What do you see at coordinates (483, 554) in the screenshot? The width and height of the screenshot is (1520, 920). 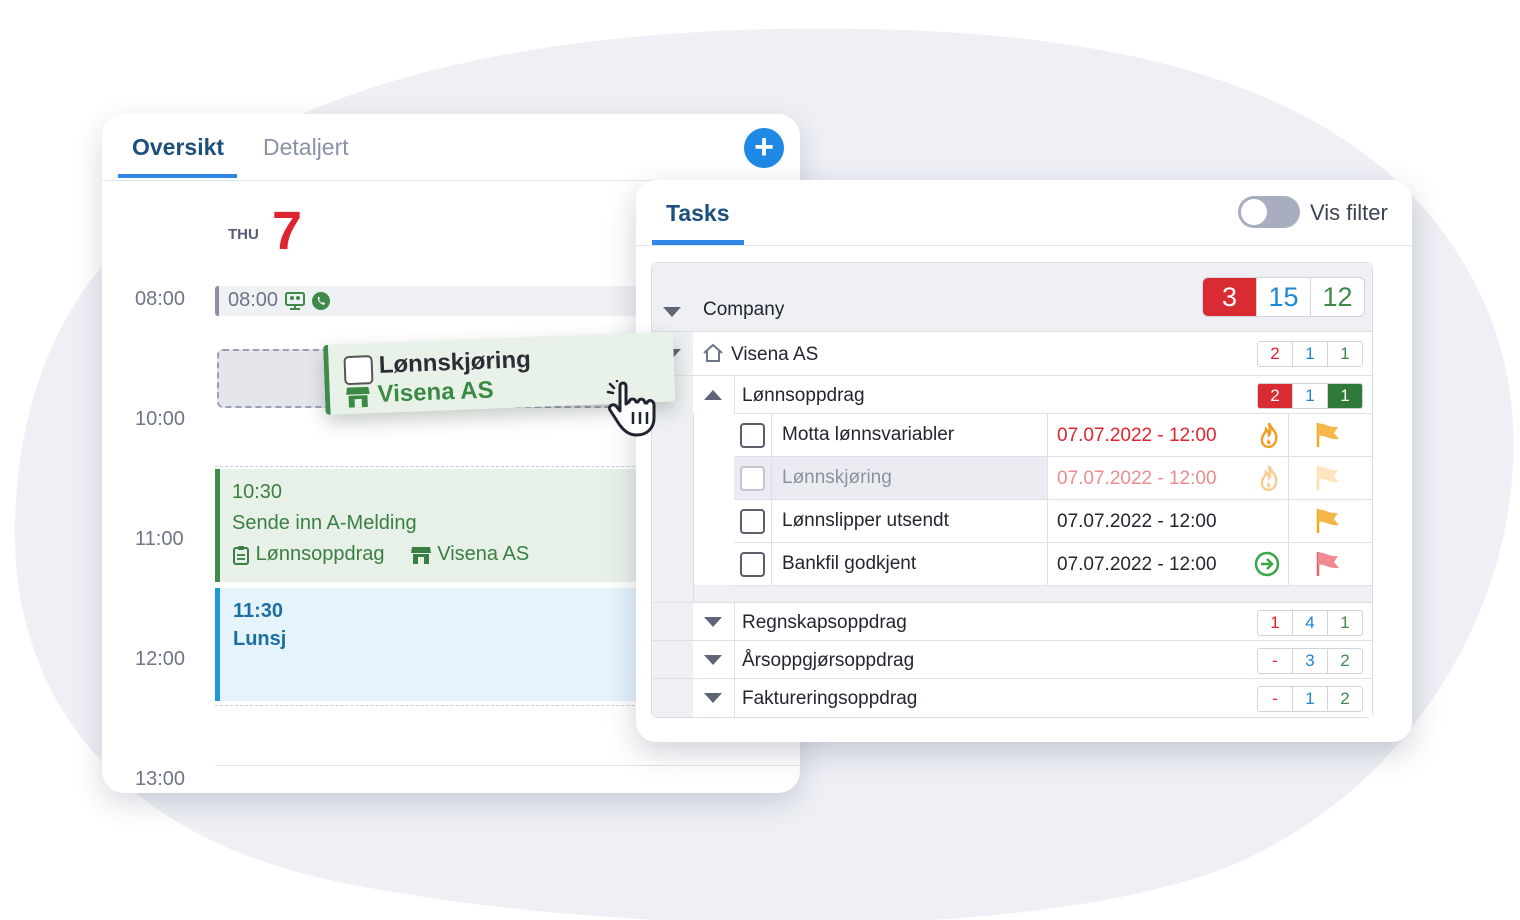 I see `event-company: Visena AS` at bounding box center [483, 554].